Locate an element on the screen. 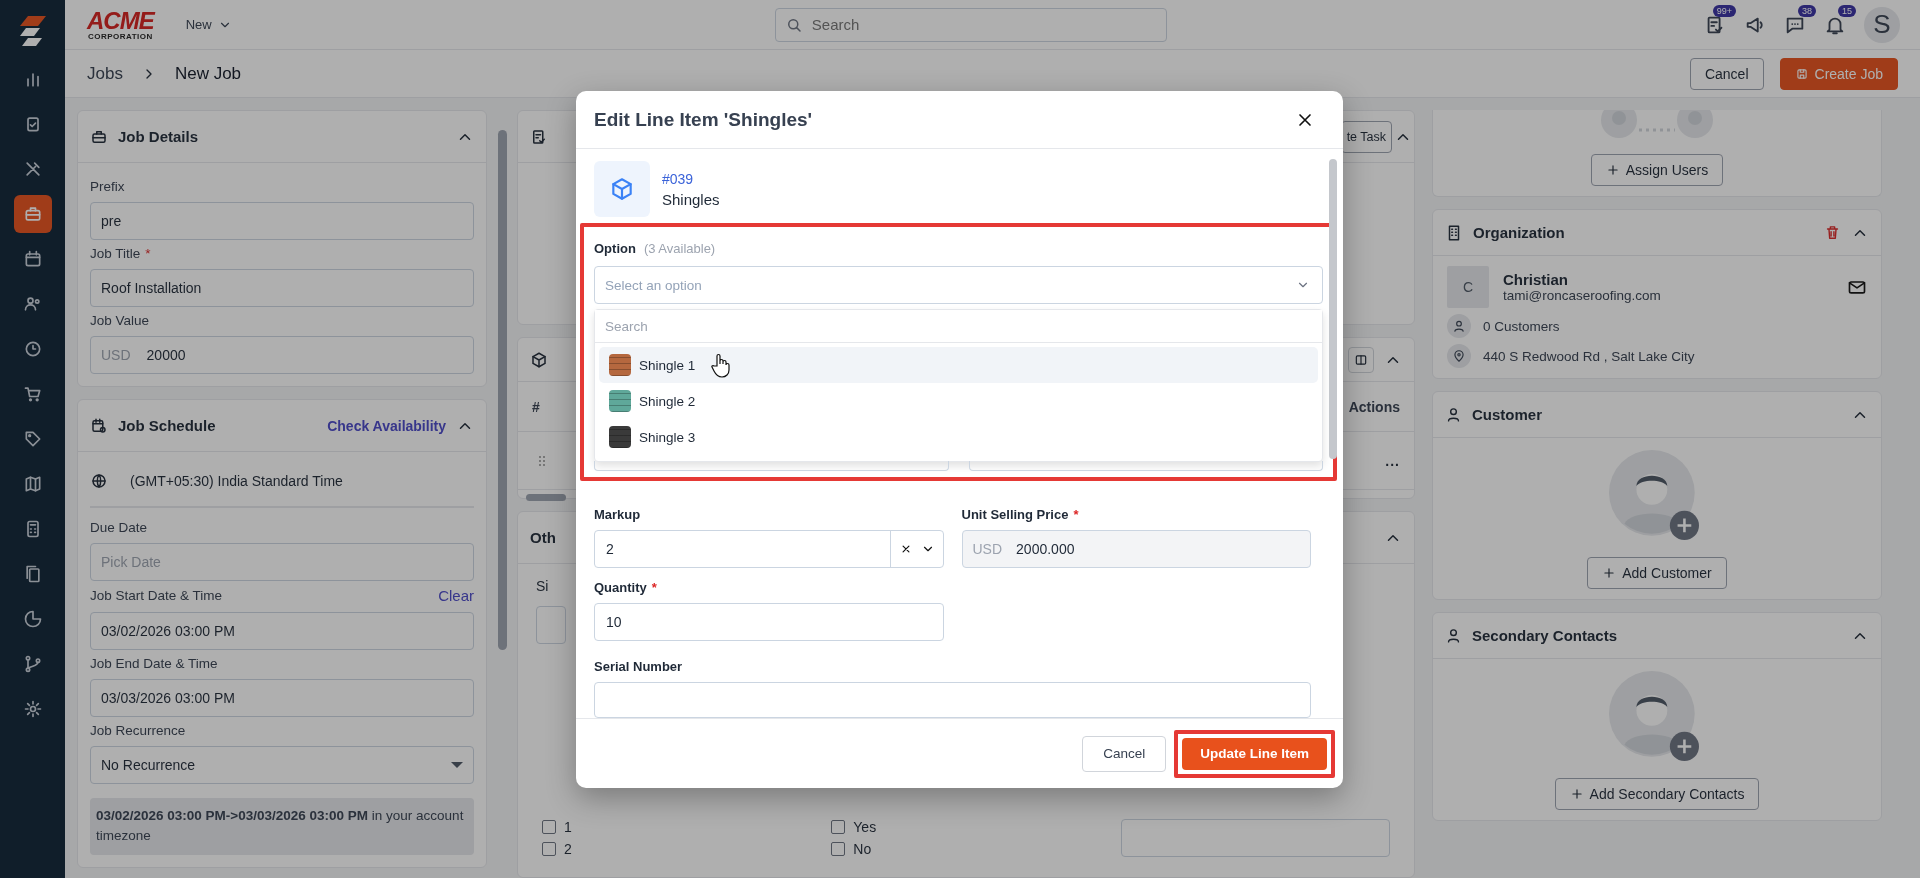 This screenshot has height=878, width=1920. serial-number-field is located at coordinates (952, 700).